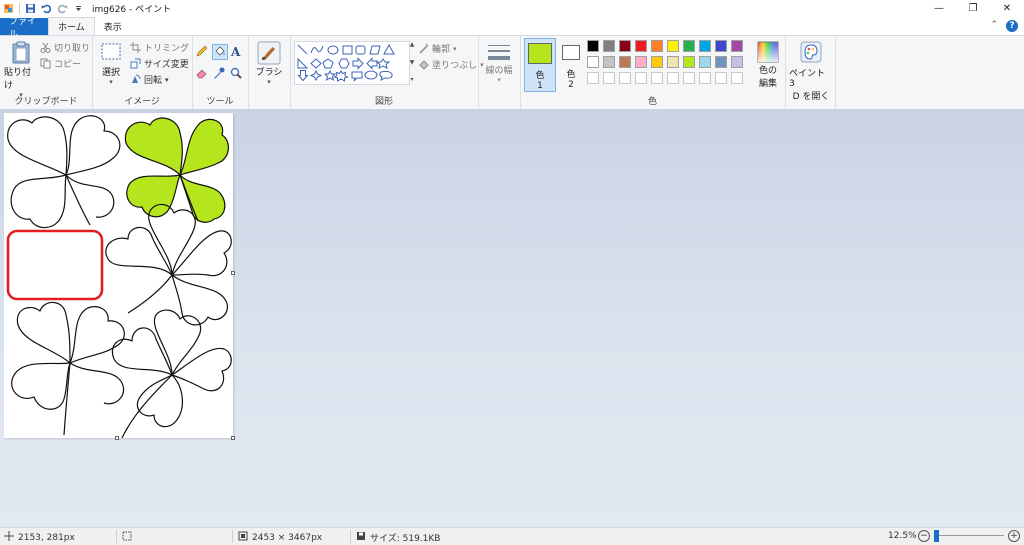 This screenshot has height=545, width=1024. I want to click on fill-button: 塗りつぶし ▾, so click(451, 64).